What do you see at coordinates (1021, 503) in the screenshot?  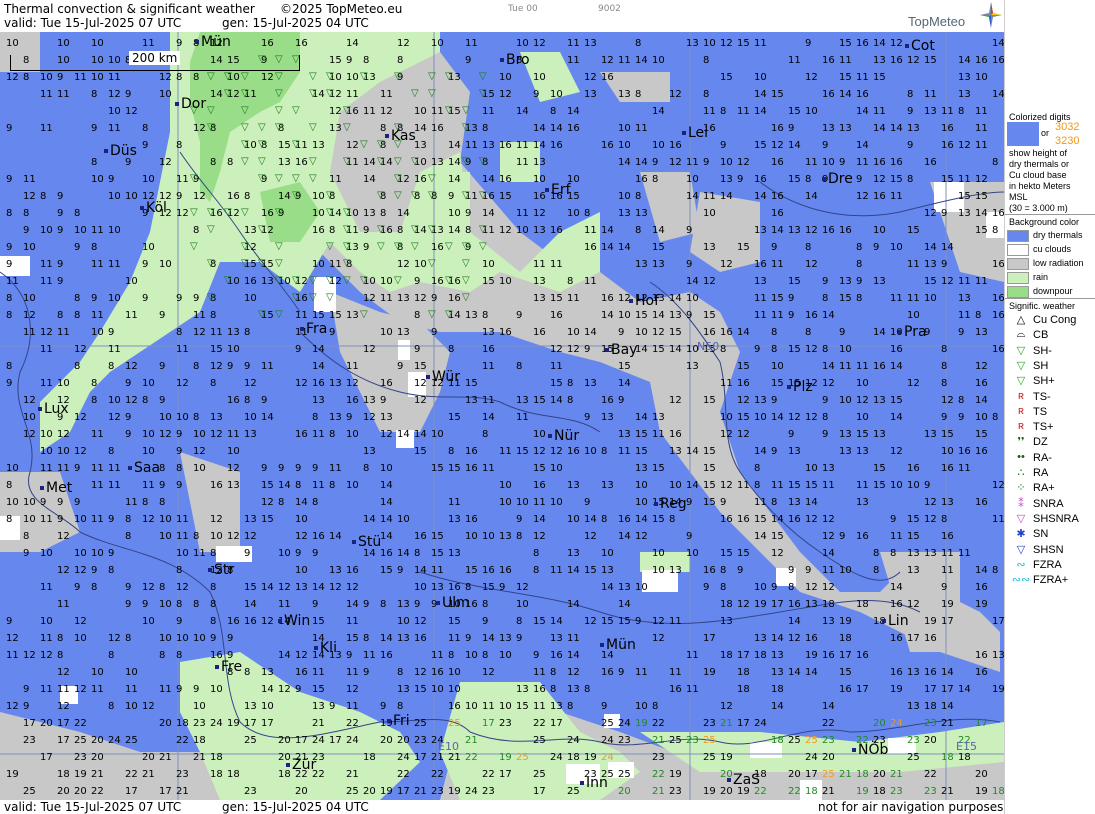 I see `snow-rain-icon: ⁑` at bounding box center [1021, 503].